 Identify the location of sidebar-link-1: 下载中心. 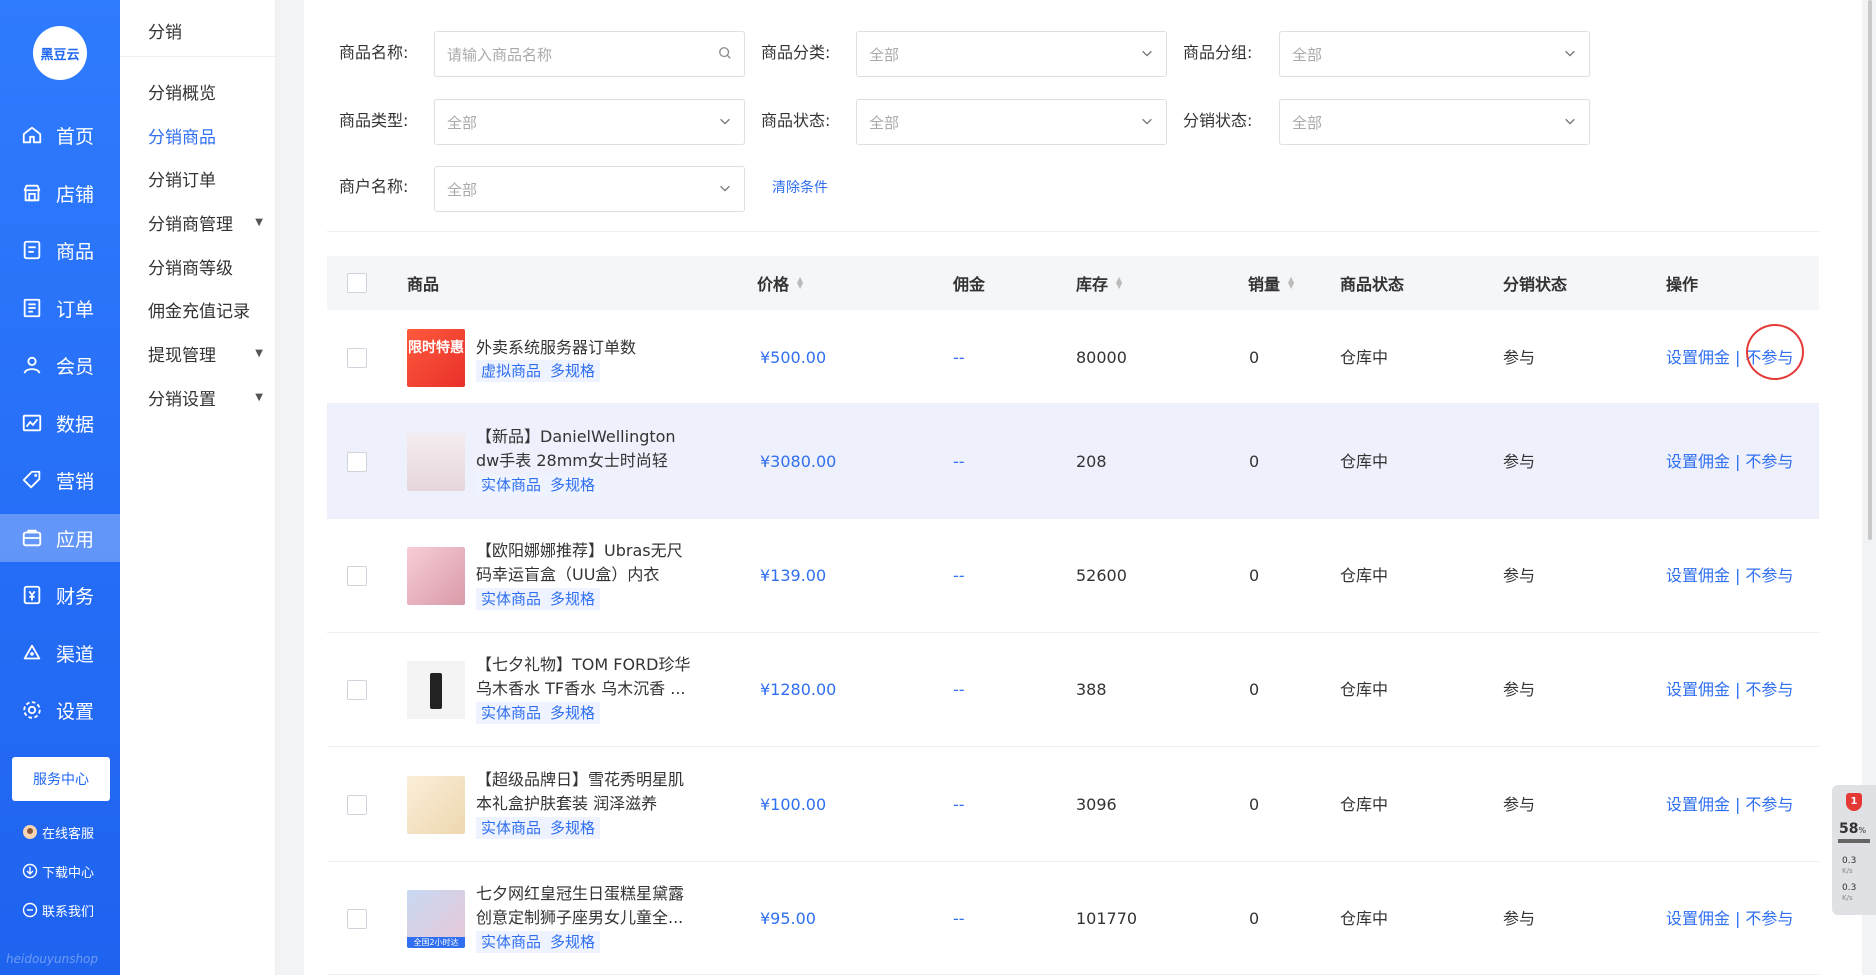
(58, 871).